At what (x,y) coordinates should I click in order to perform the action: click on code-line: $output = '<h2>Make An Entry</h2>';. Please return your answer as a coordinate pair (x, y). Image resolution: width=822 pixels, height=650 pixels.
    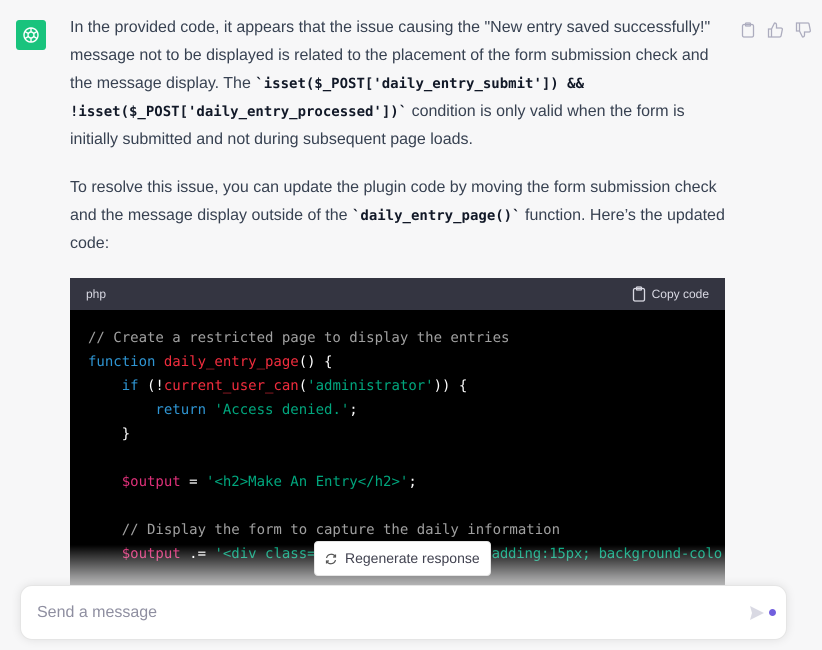
    Looking at the image, I should click on (269, 482).